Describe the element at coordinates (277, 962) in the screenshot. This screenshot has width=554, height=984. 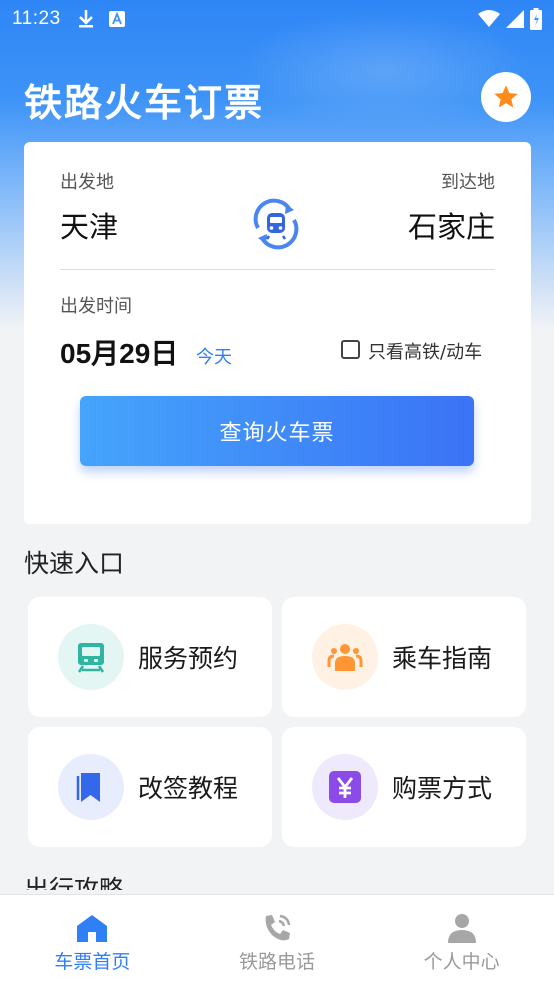
I see `tab-label: 铁路电话` at that location.